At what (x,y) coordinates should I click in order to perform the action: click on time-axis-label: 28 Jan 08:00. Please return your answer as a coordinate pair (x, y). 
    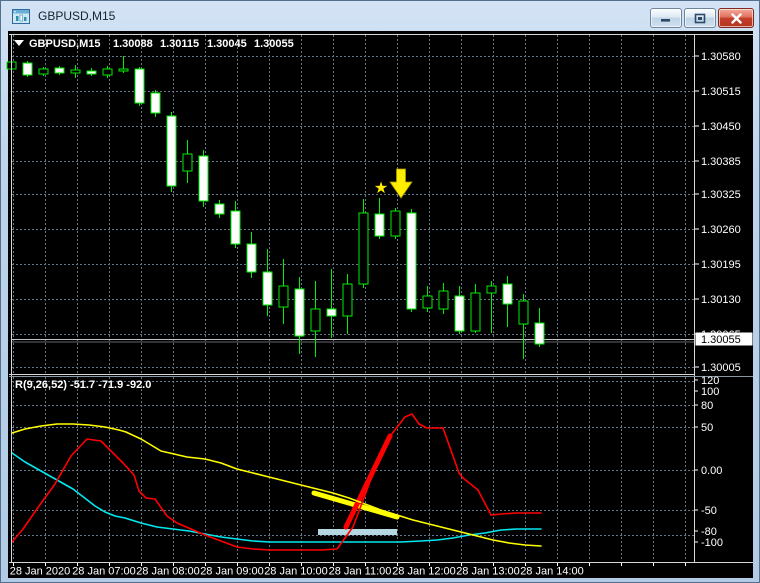
    Looking at the image, I should click on (168, 572).